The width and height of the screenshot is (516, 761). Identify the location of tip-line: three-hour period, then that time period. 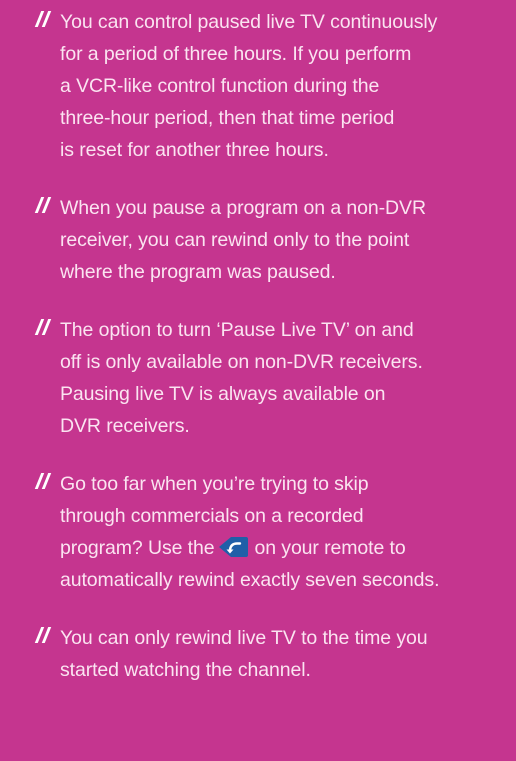
(227, 118).